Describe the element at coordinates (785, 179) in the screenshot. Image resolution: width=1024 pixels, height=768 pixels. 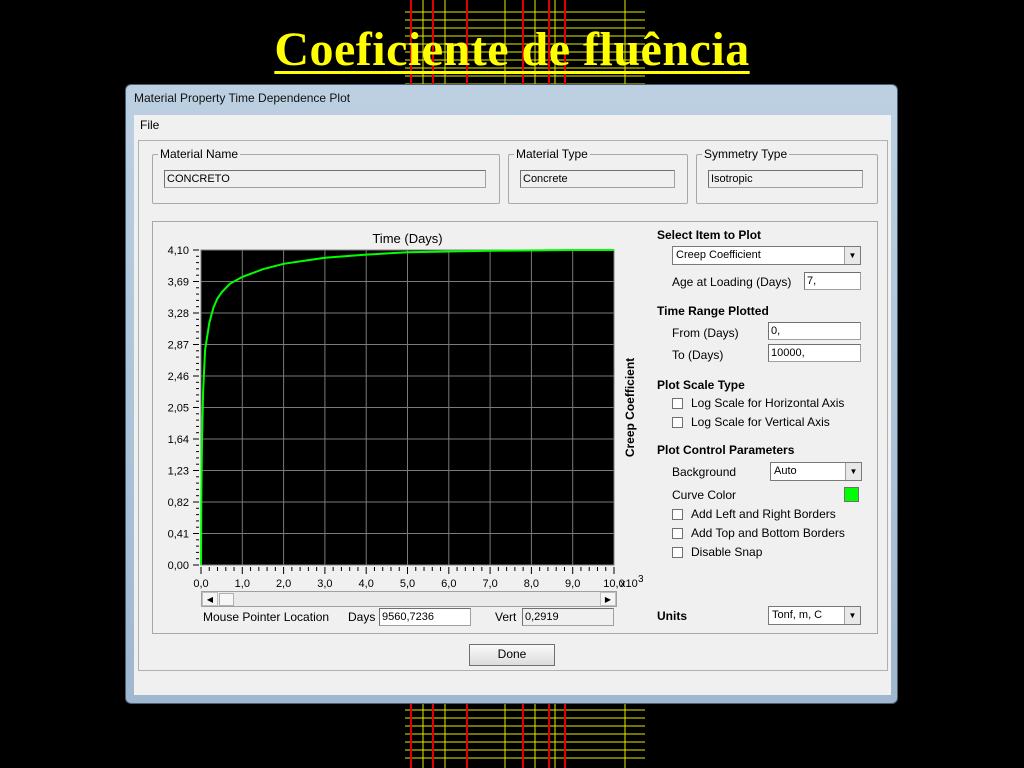
I see `symmetry-type-field: Isotropic` at that location.